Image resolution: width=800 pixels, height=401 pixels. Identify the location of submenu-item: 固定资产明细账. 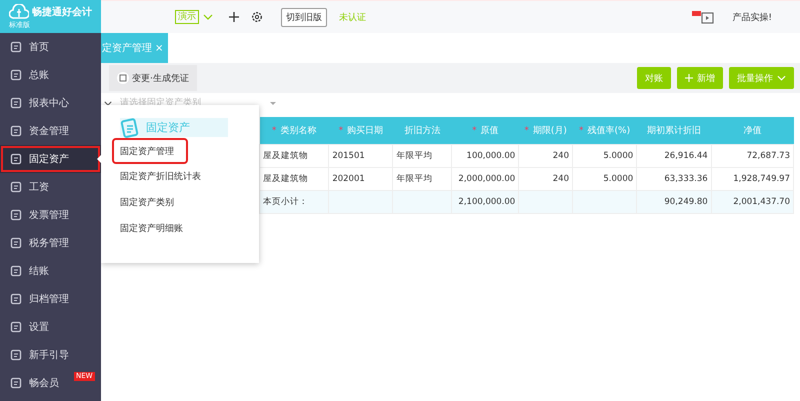
(151, 228).